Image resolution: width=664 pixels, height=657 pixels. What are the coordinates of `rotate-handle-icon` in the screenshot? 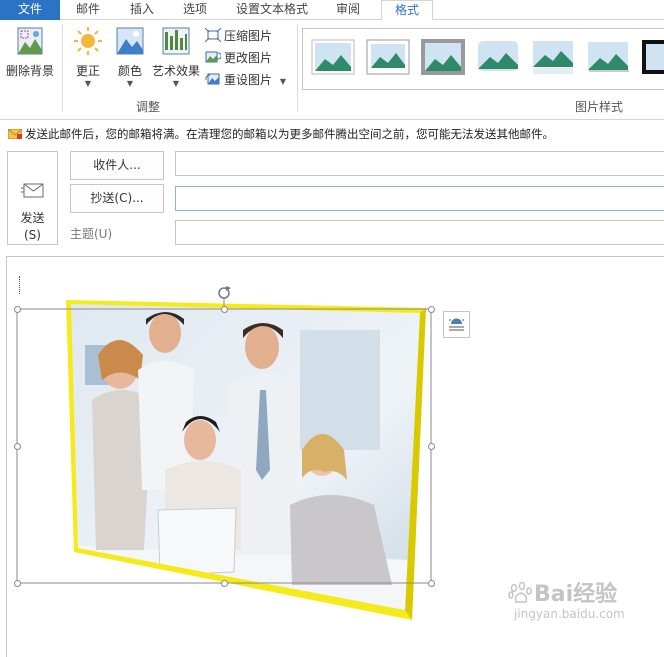 It's located at (224, 292).